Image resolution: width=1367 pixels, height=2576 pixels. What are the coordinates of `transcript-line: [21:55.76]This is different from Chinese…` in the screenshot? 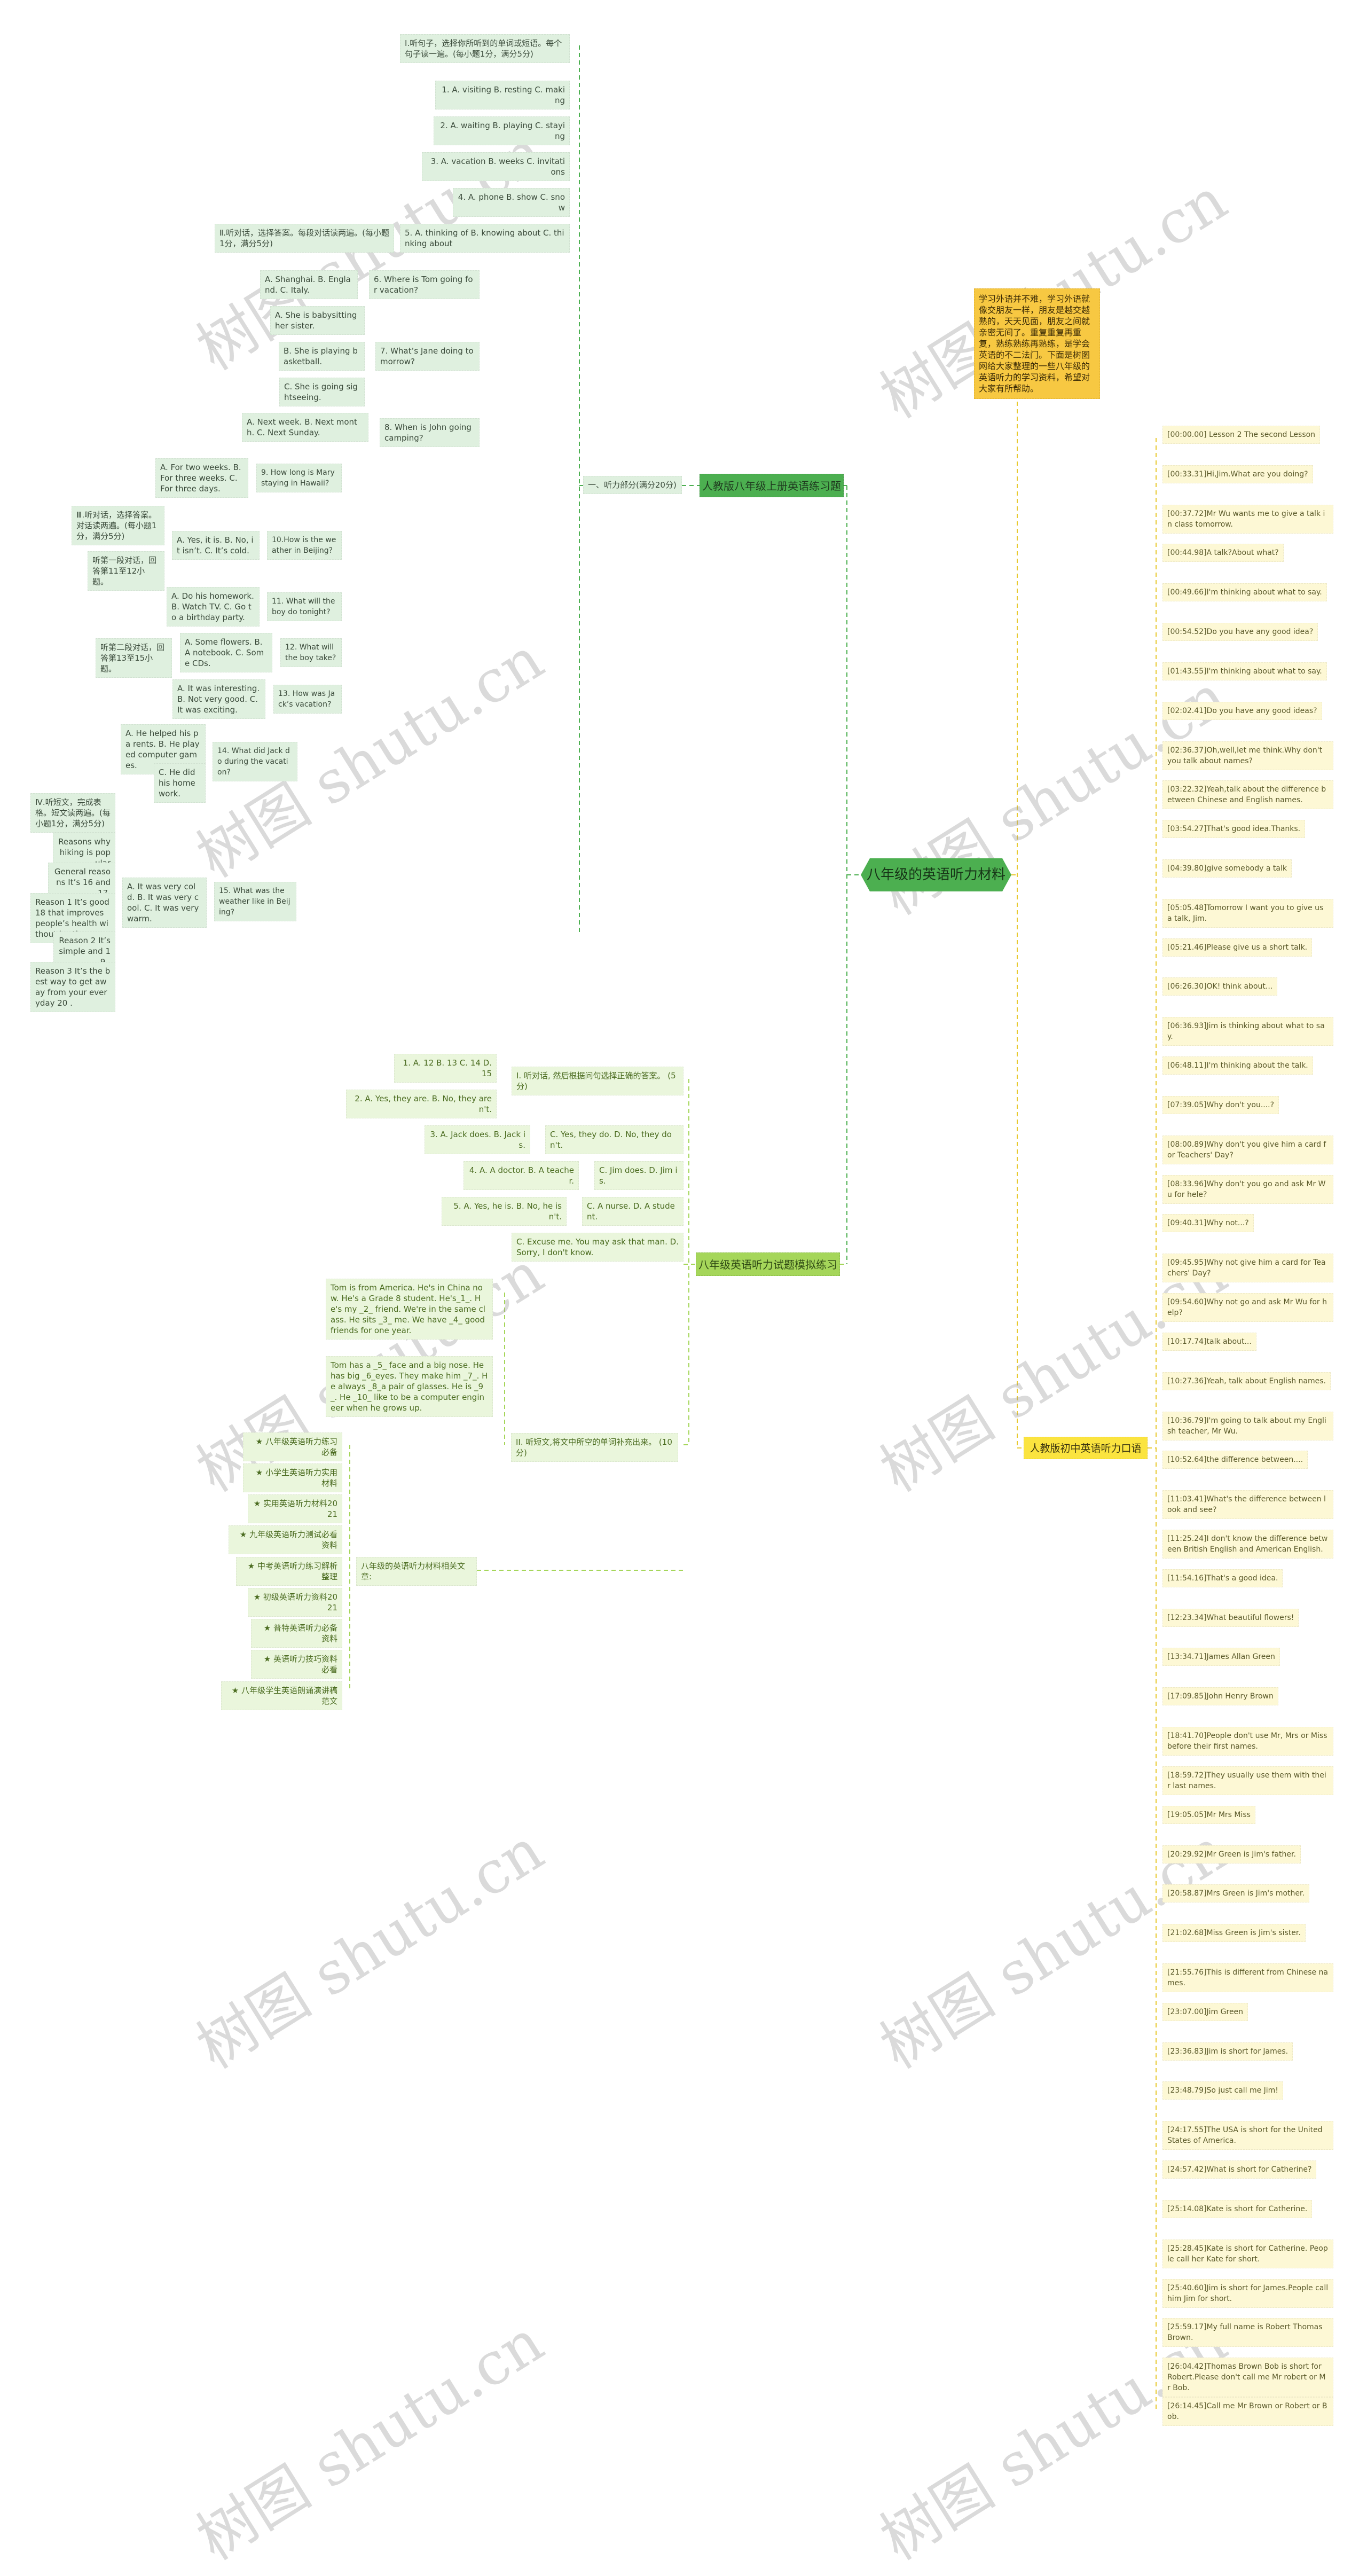 It's located at (1247, 1977).